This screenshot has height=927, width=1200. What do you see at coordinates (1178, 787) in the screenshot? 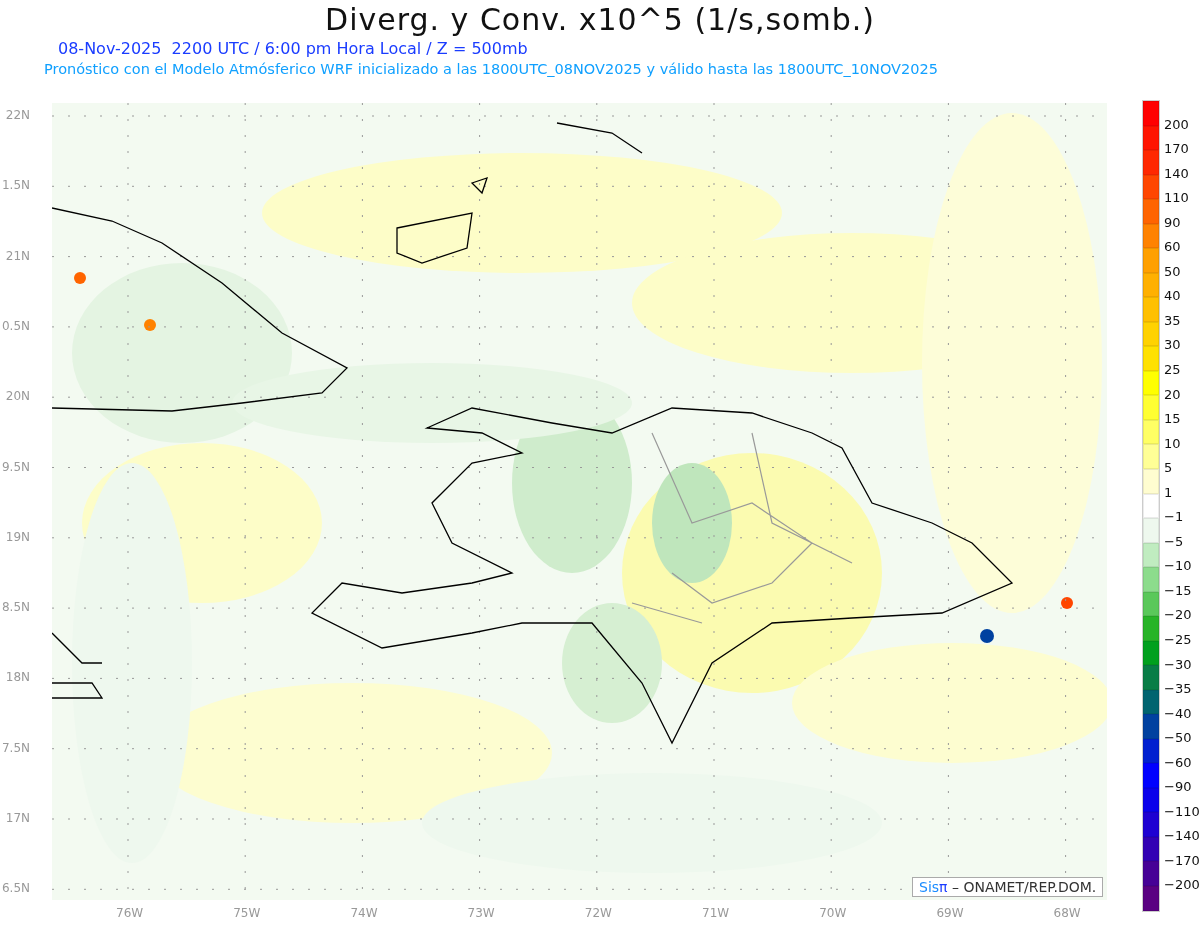
I see `color-scale-label: −90` at bounding box center [1178, 787].